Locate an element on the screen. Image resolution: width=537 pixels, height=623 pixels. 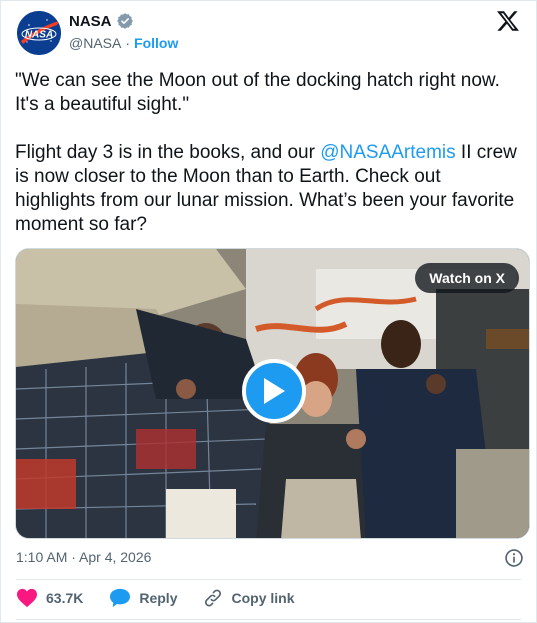
action-bar: 63.7K Reply Copy link is located at coordinates (168, 598).